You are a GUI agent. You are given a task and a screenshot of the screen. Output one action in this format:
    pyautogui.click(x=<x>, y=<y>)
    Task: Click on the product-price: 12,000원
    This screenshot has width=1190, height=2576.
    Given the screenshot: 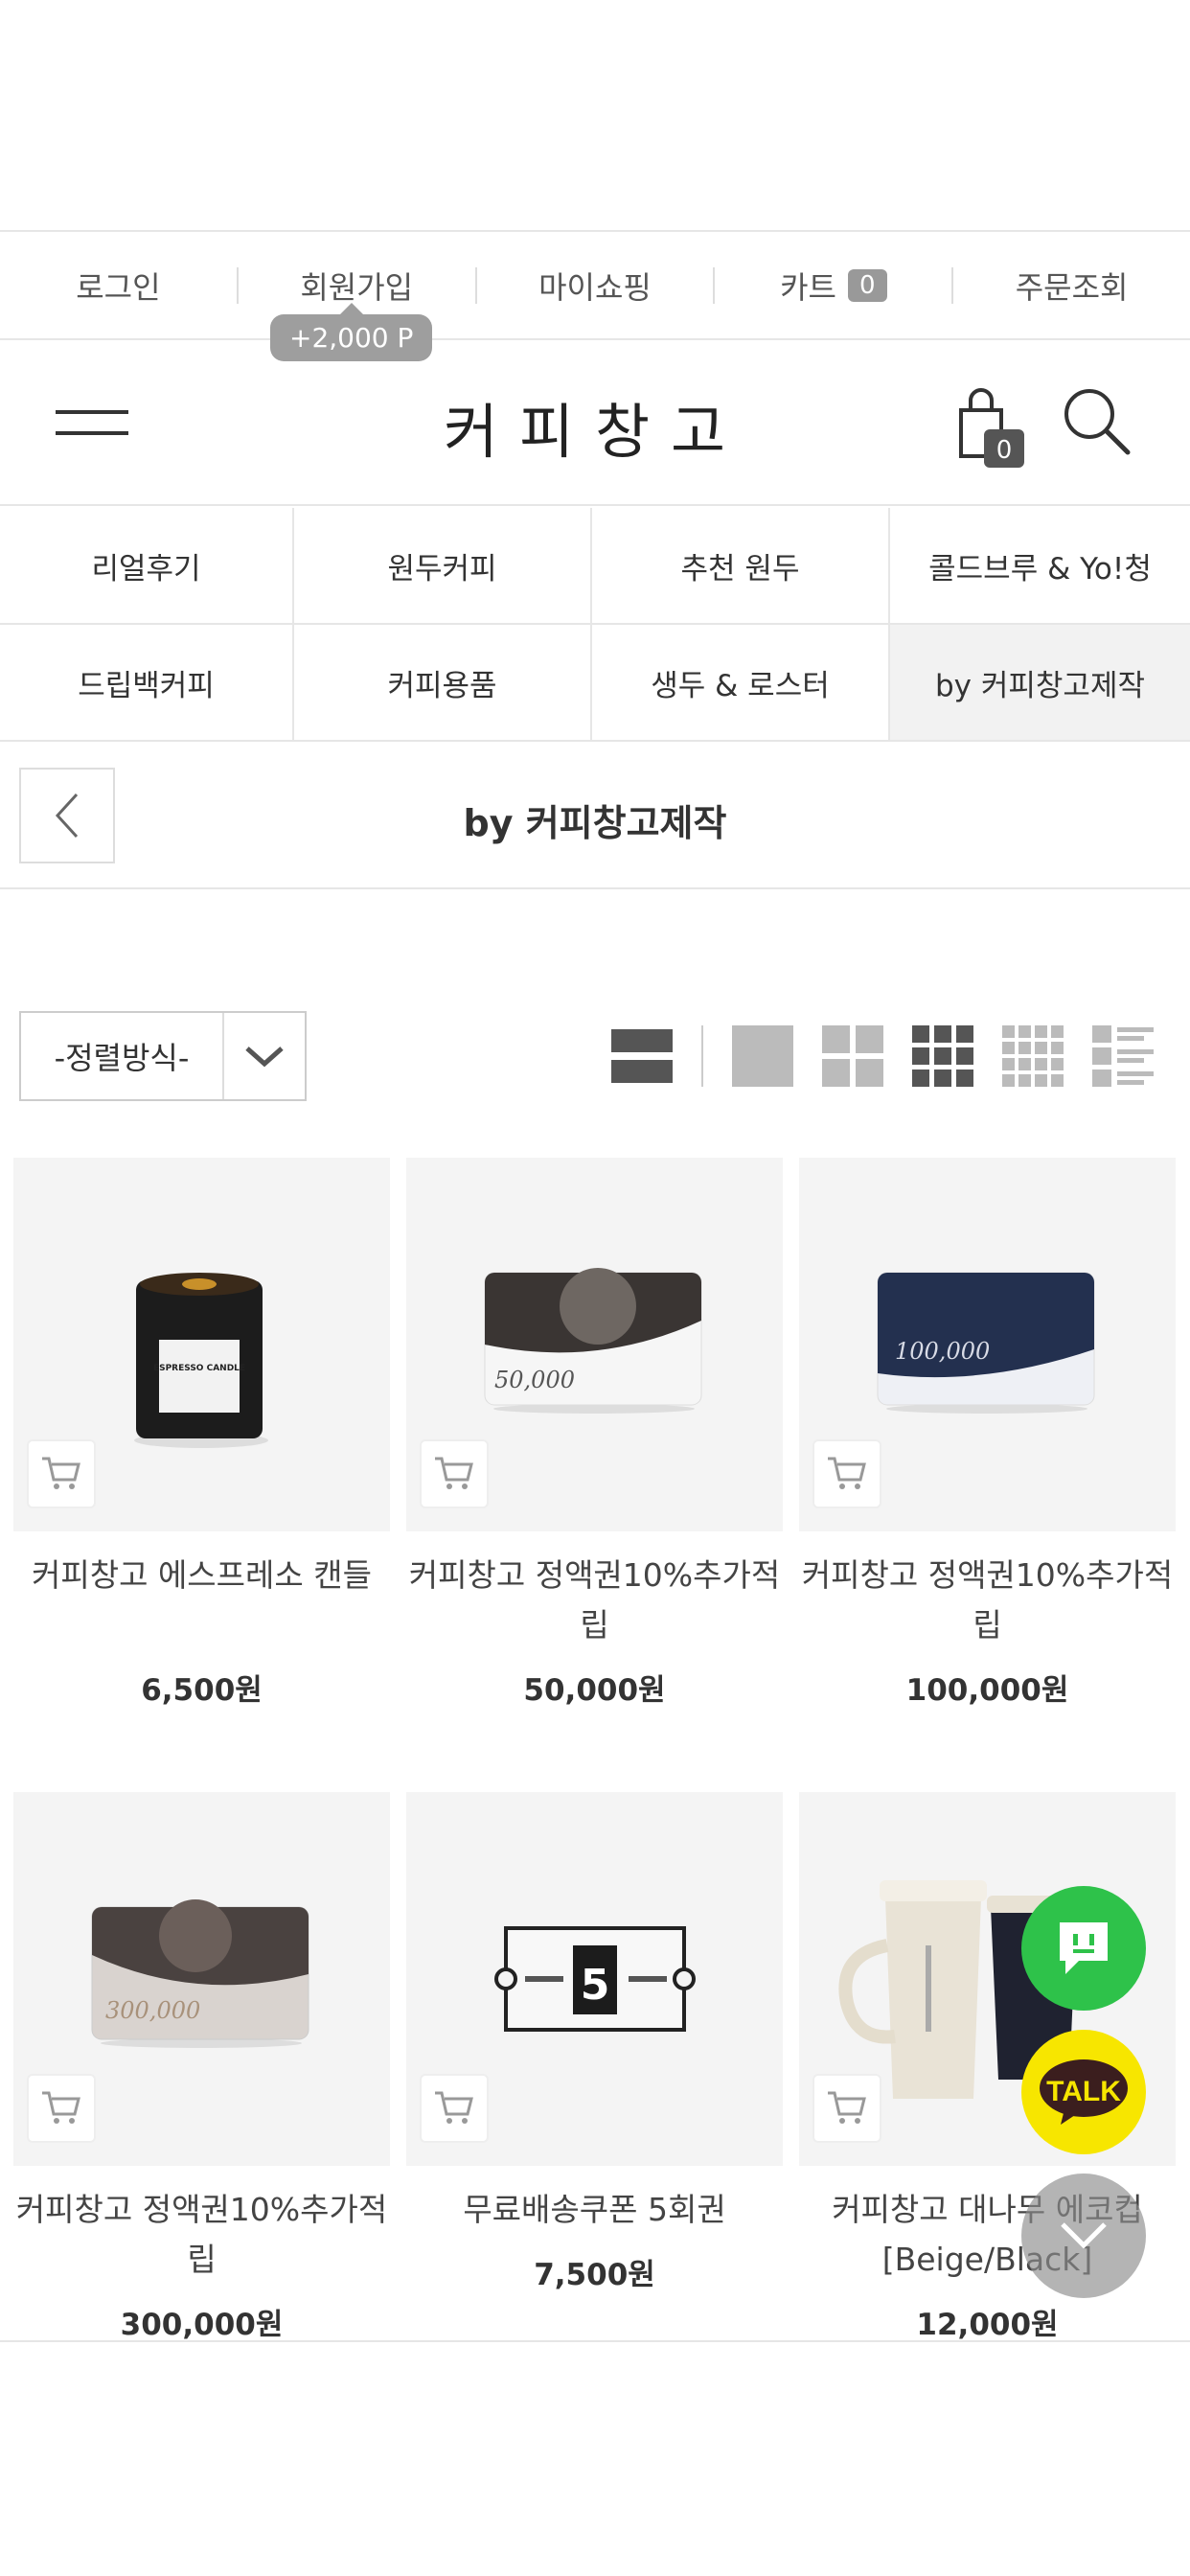 What is the action you would take?
    pyautogui.click(x=987, y=2325)
    